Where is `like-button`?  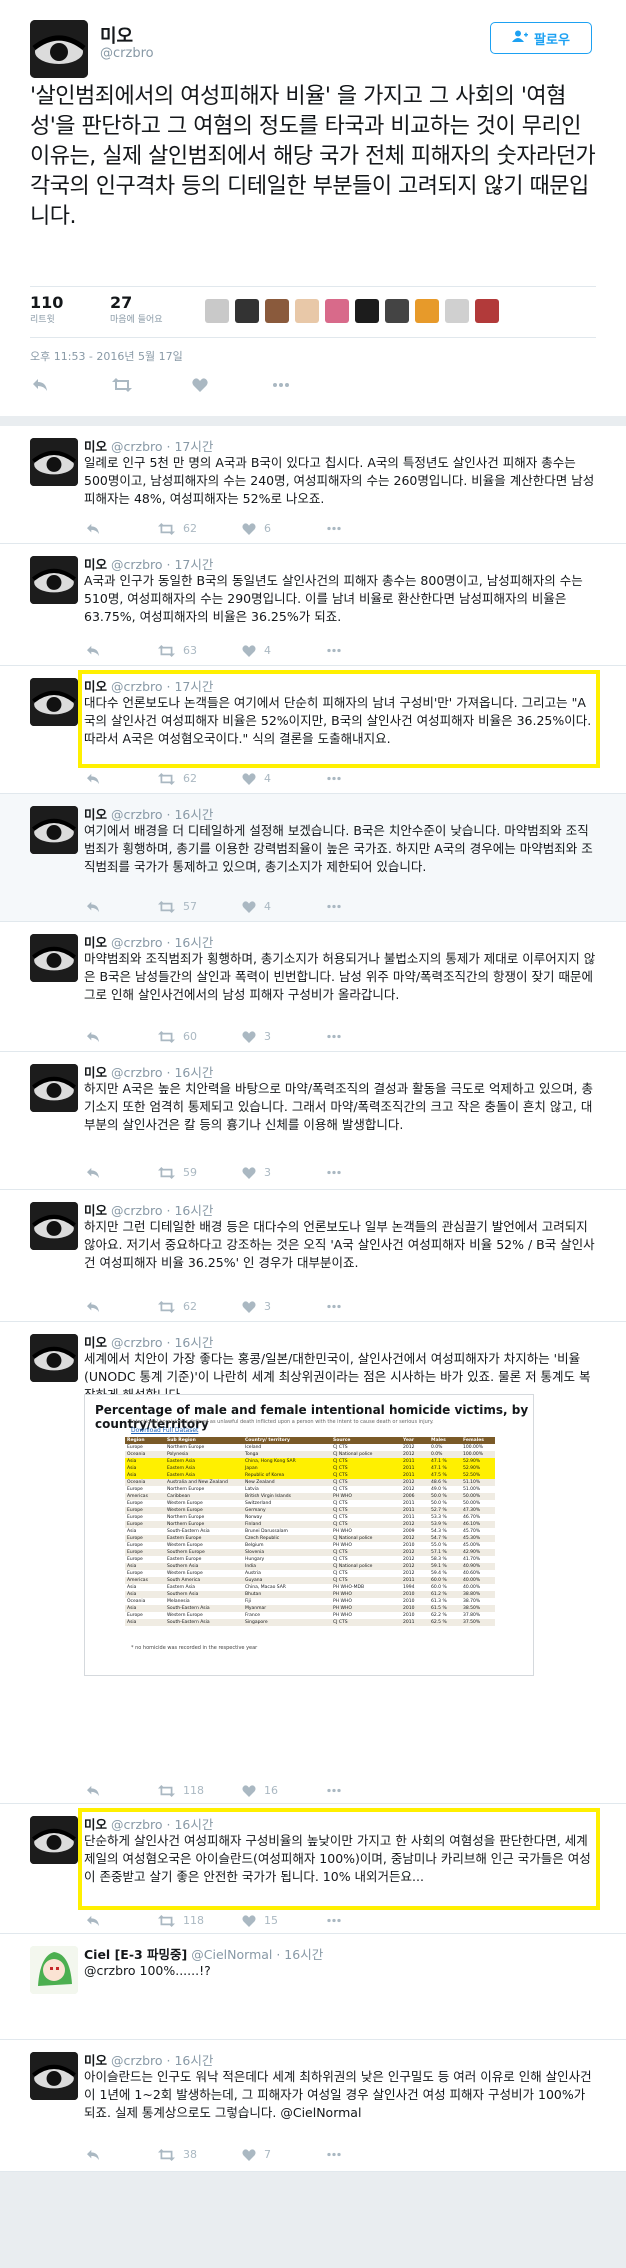 like-button is located at coordinates (232, 385).